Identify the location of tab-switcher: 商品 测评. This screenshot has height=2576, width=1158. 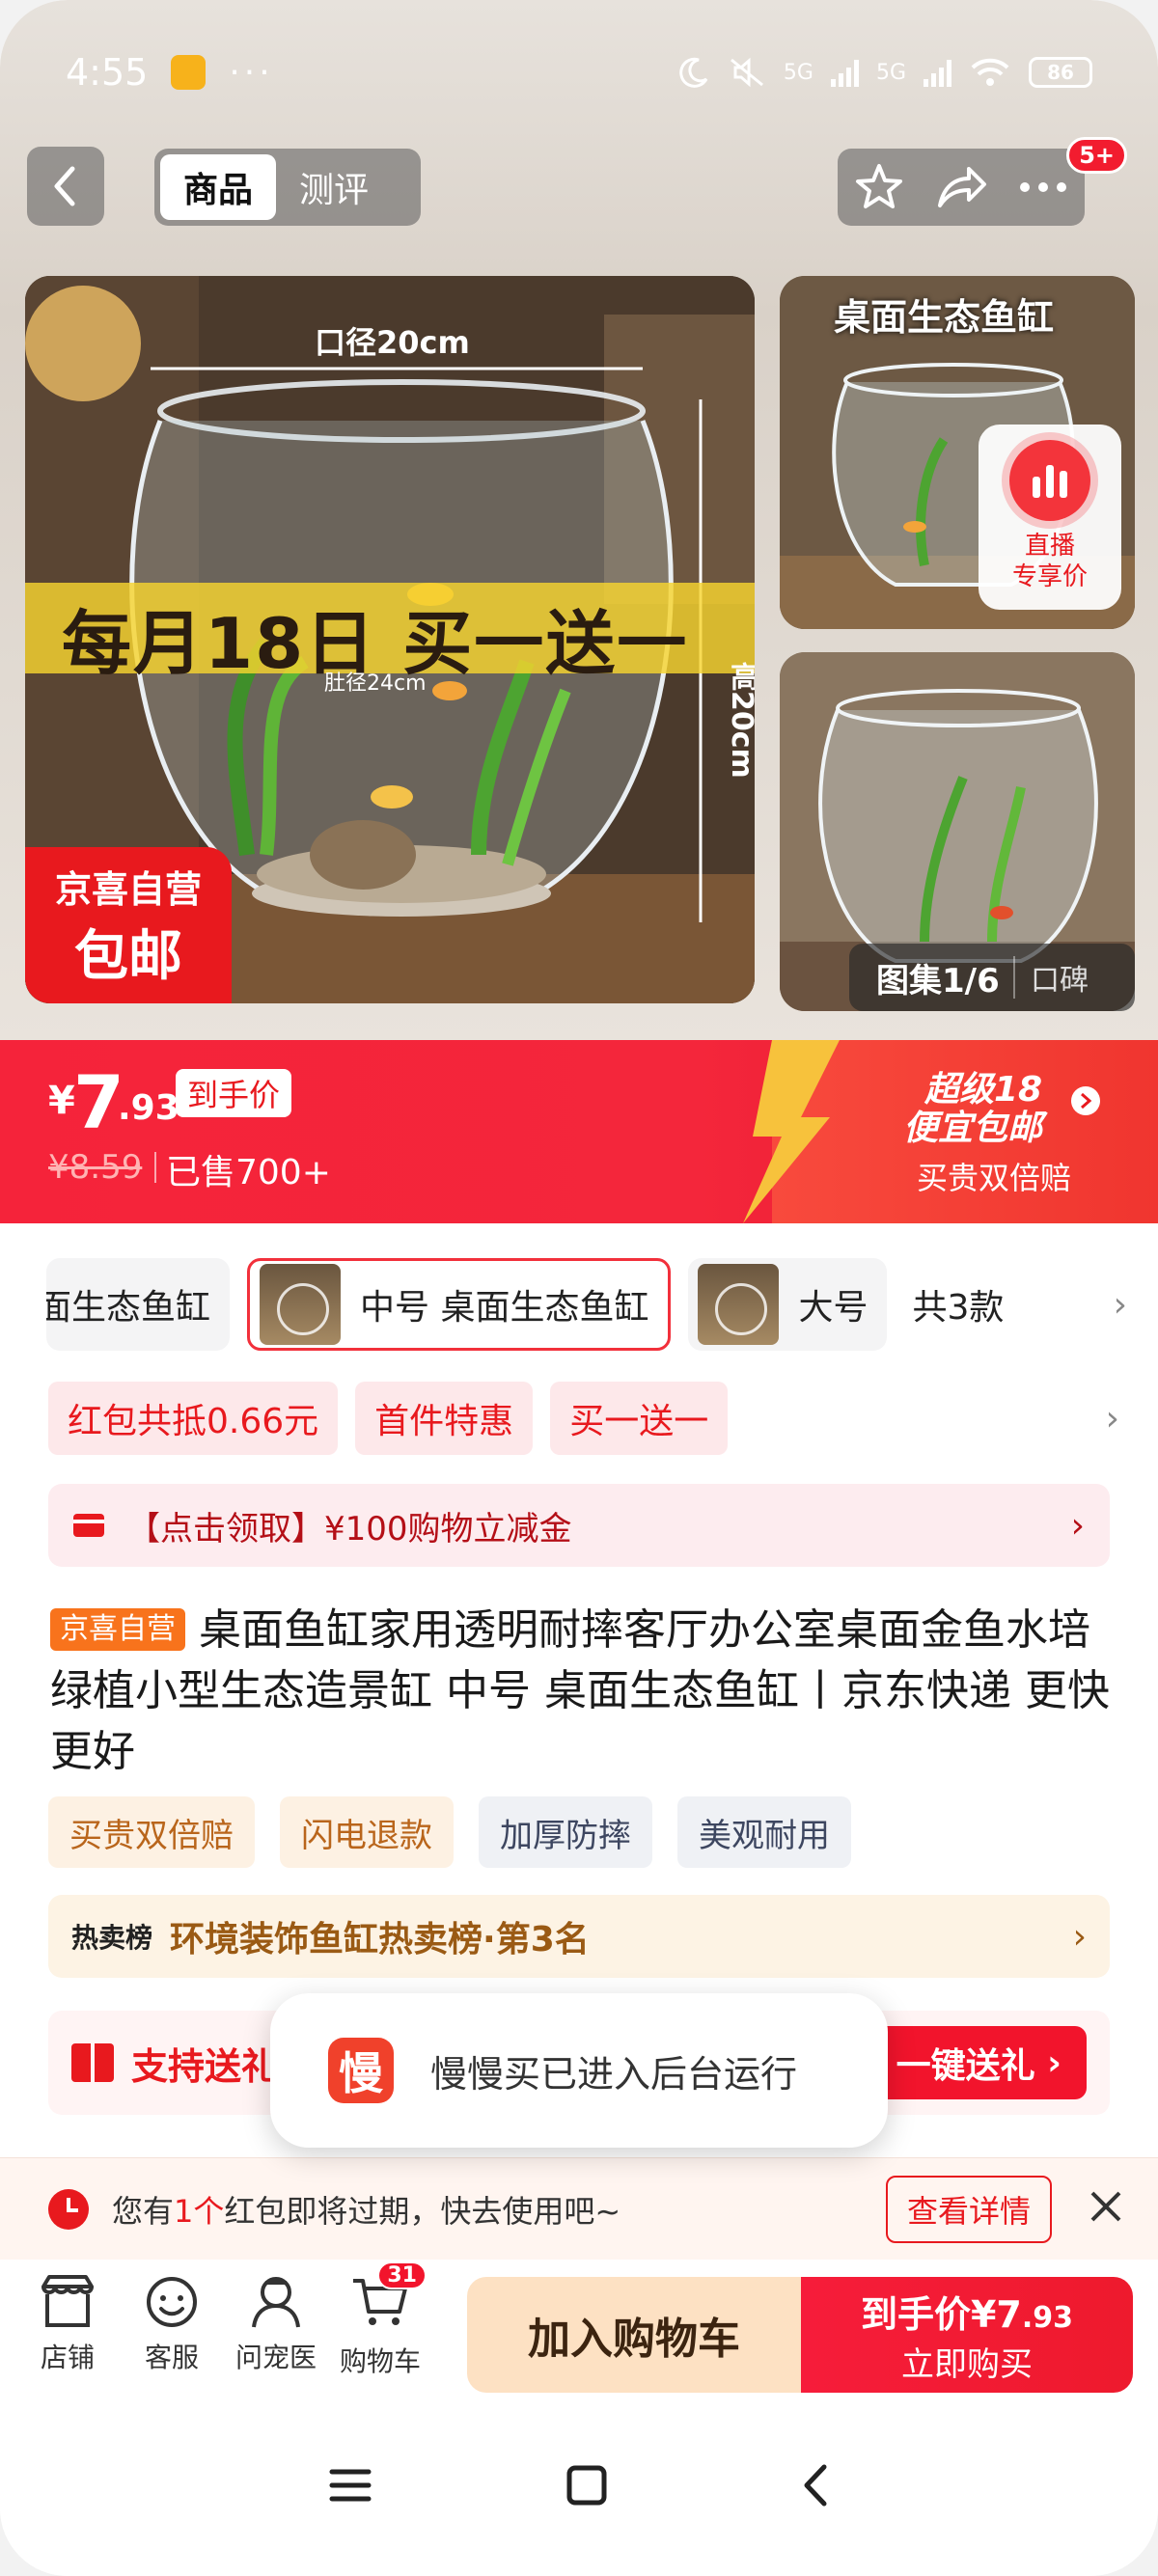
(287, 187).